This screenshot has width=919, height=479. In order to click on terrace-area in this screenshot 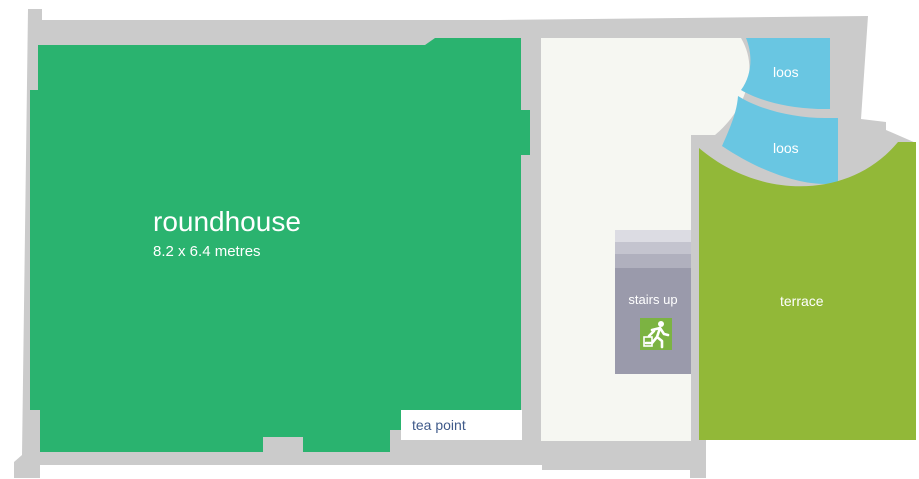, I will do `click(807, 291)`.